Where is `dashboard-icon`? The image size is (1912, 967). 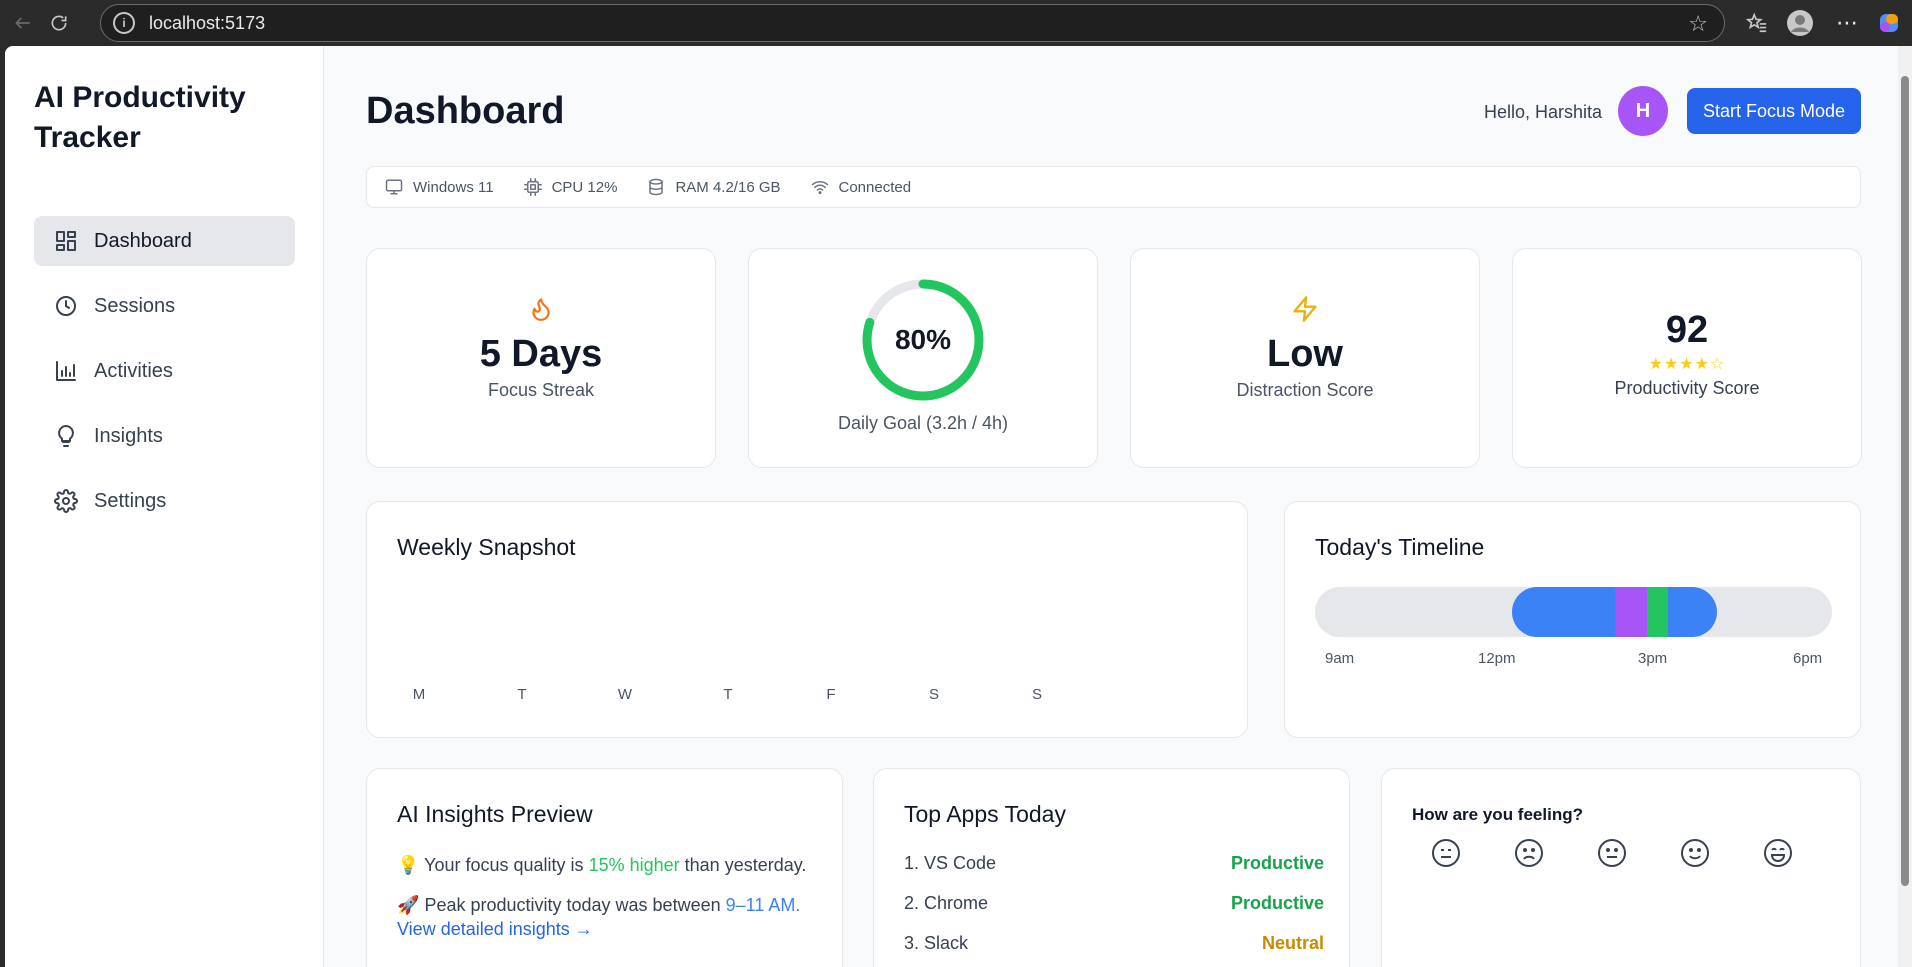
dashboard-icon is located at coordinates (66, 241).